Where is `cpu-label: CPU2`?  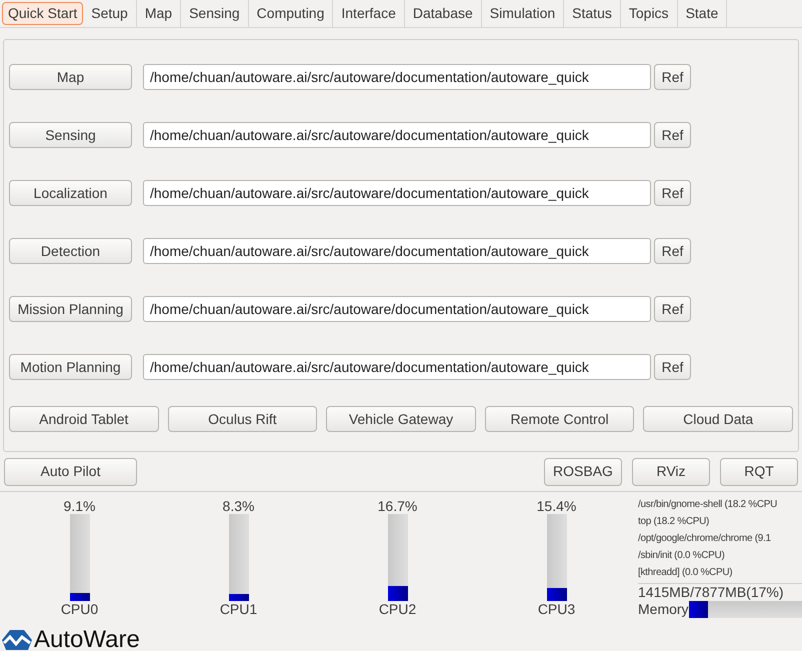
cpu-label: CPU2 is located at coordinates (397, 609).